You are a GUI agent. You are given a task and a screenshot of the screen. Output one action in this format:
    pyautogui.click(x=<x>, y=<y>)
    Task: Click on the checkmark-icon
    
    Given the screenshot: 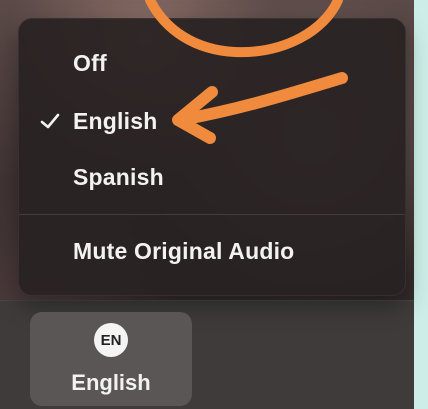 What is the action you would take?
    pyautogui.click(x=50, y=121)
    